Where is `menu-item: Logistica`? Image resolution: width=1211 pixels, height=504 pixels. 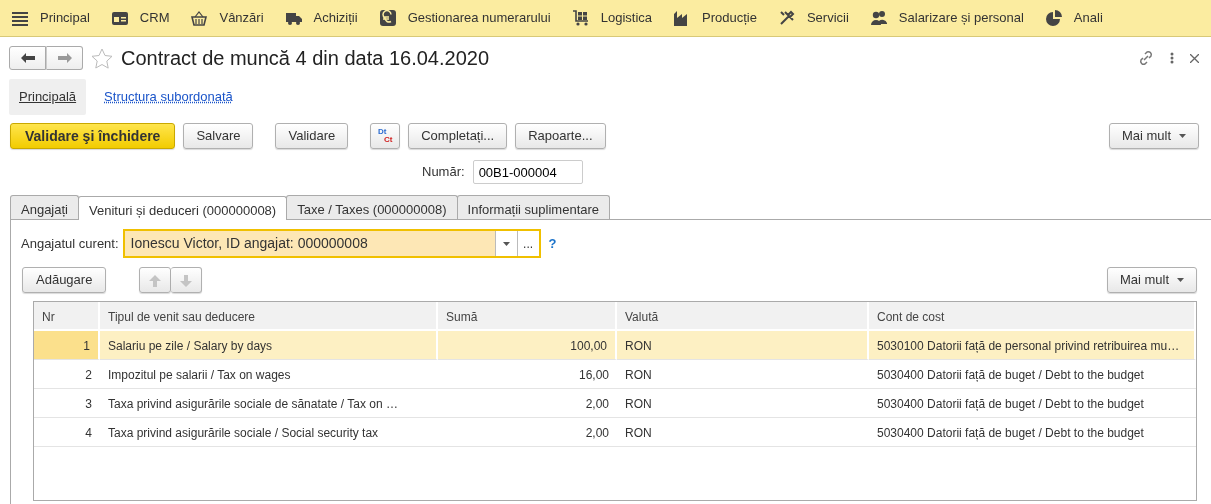
menu-item: Logistica is located at coordinates (626, 18).